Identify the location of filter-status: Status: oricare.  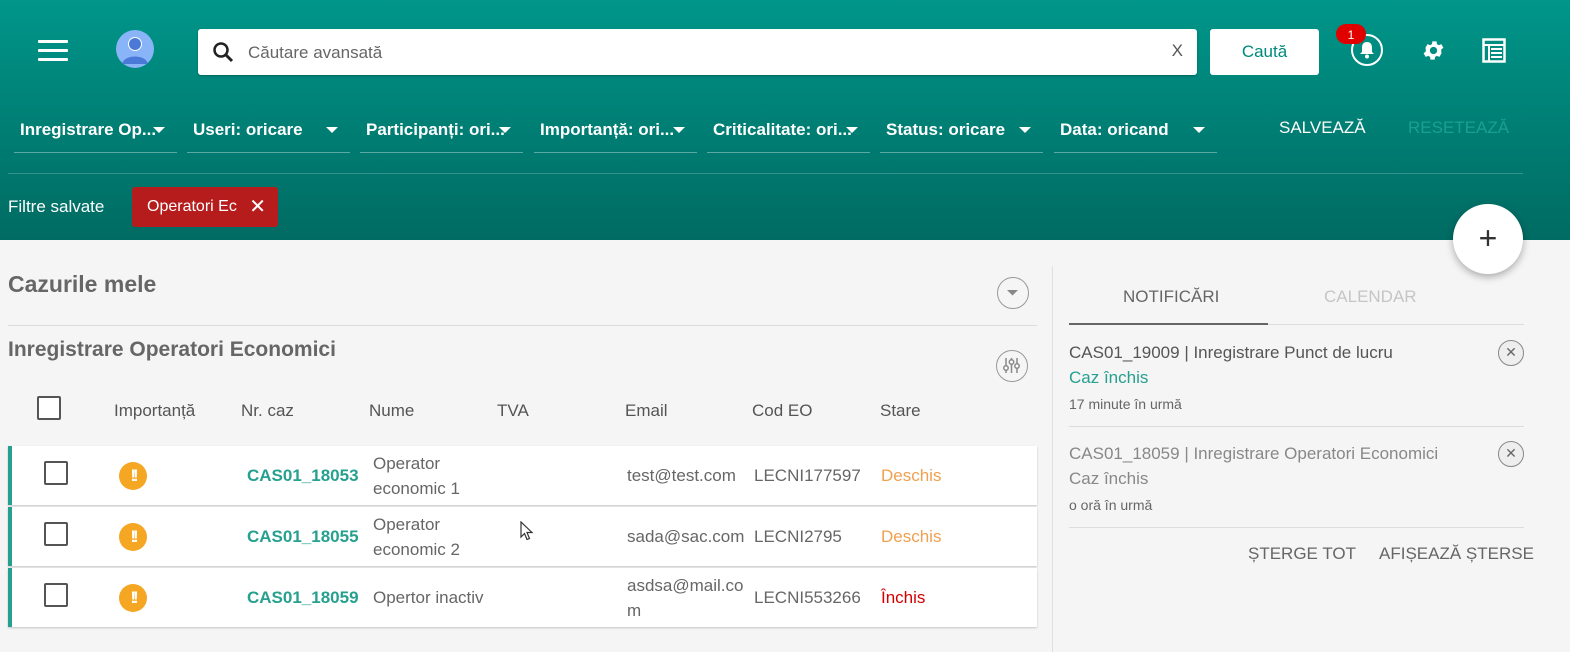
(961, 130).